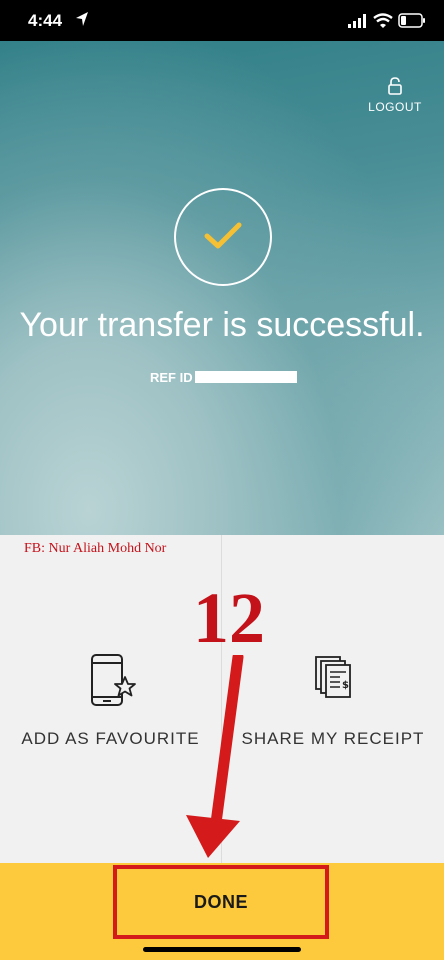 This screenshot has height=960, width=444. What do you see at coordinates (222, 20) in the screenshot?
I see `status-bar: 4:44` at bounding box center [222, 20].